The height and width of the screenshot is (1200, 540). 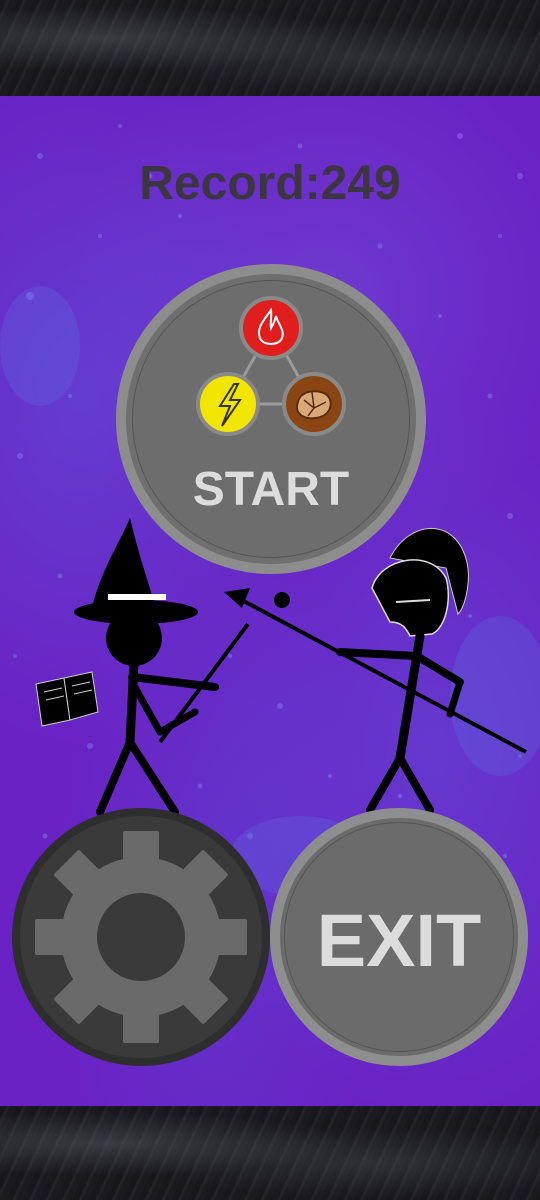 What do you see at coordinates (399, 940) in the screenshot?
I see `exit-button-label: EXIT` at bounding box center [399, 940].